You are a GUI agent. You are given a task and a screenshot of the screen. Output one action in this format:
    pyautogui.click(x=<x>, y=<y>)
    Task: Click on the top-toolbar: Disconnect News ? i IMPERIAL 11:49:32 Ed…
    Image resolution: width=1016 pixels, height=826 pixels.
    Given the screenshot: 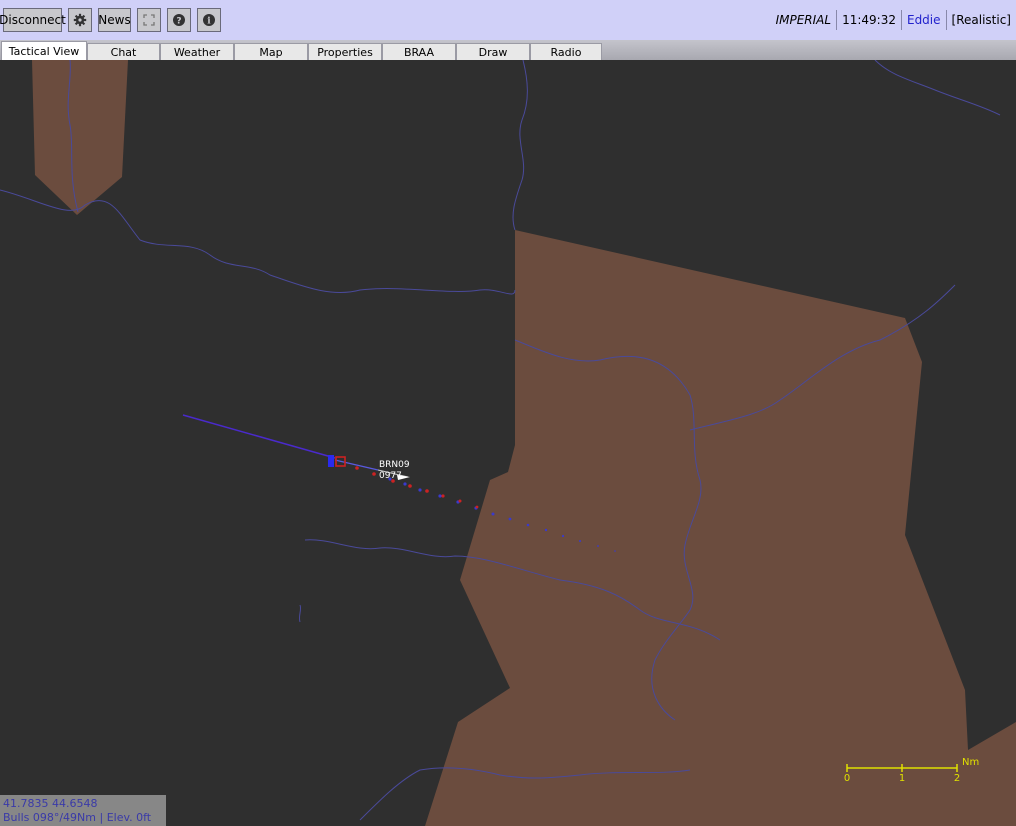 What is the action you would take?
    pyautogui.click(x=508, y=20)
    